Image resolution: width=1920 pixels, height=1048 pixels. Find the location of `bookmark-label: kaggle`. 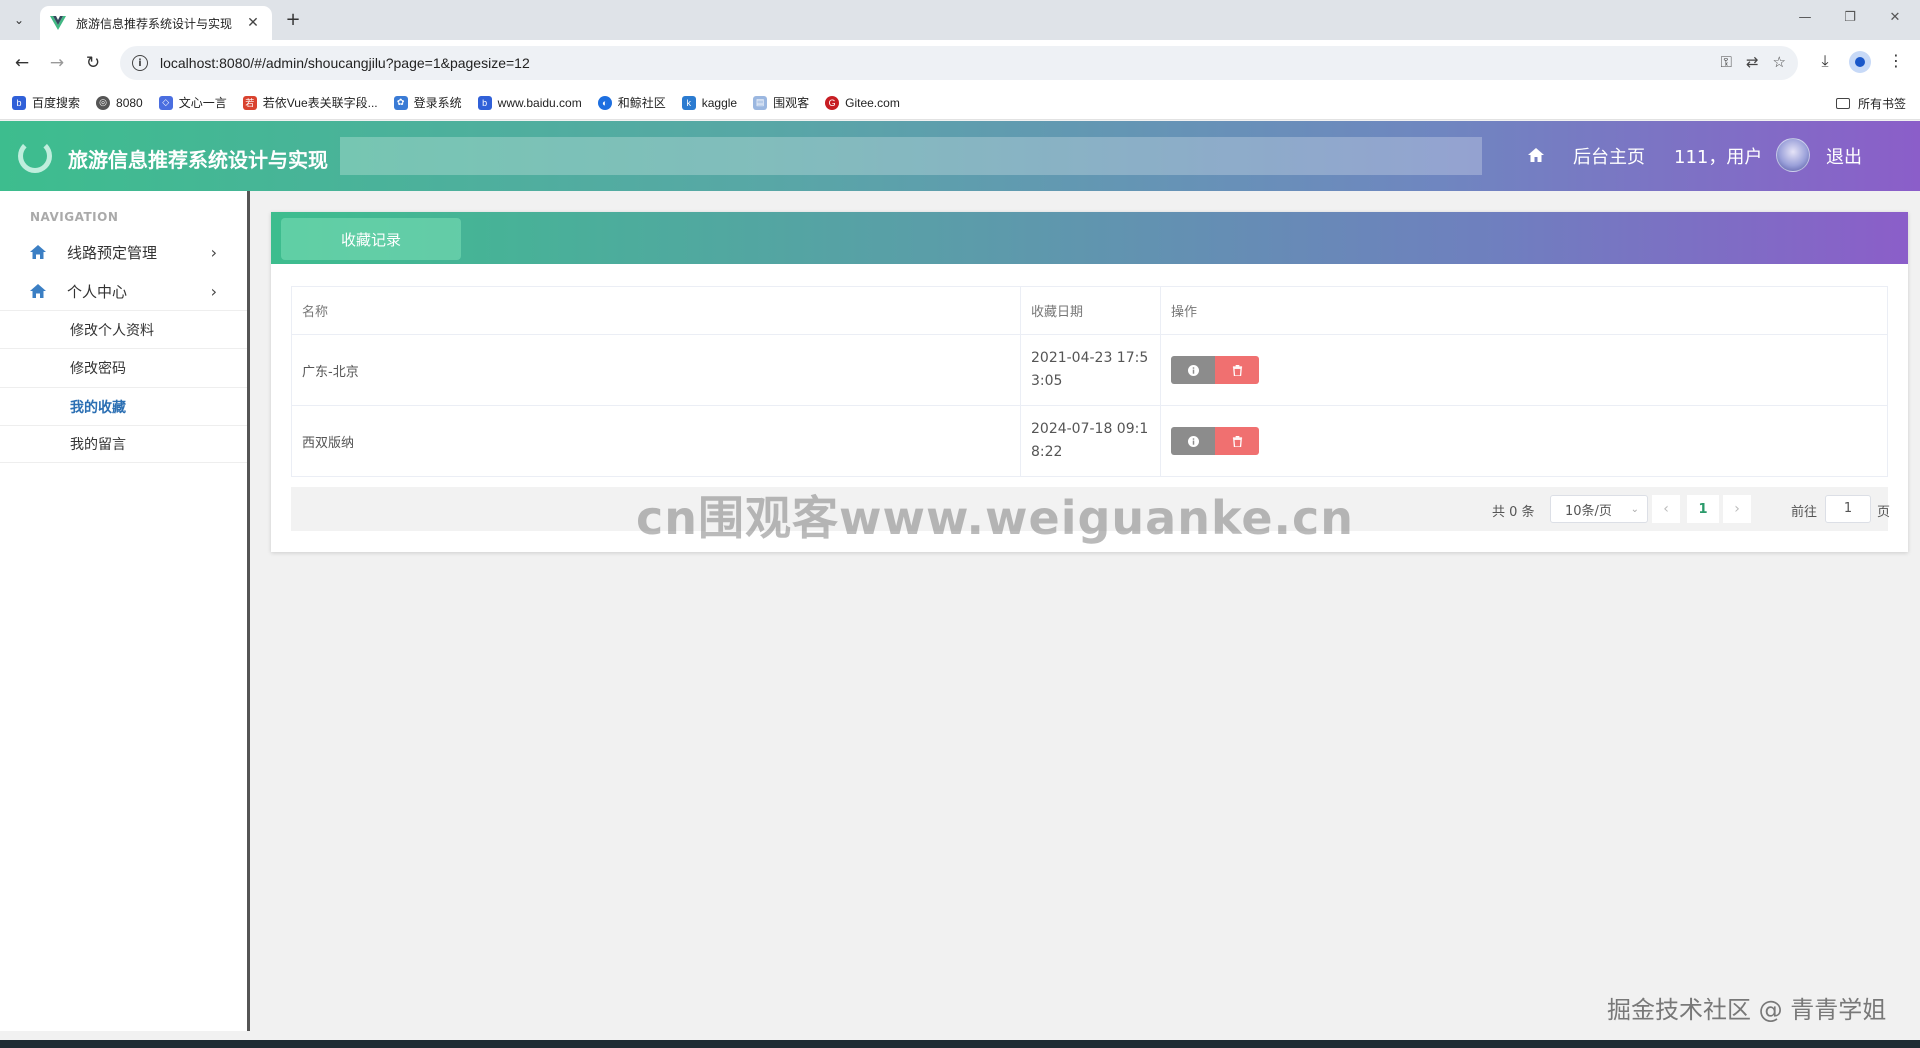

bookmark-label: kaggle is located at coordinates (719, 102).